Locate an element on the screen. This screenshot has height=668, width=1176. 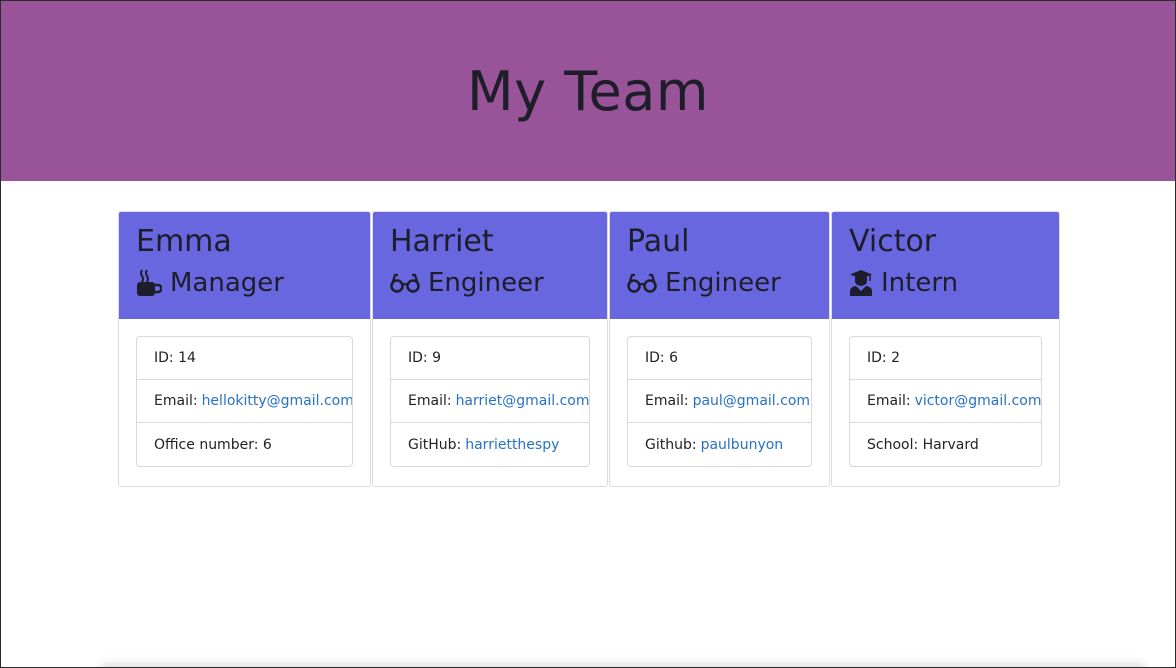
id-row: ID: 9 is located at coordinates (490, 358).